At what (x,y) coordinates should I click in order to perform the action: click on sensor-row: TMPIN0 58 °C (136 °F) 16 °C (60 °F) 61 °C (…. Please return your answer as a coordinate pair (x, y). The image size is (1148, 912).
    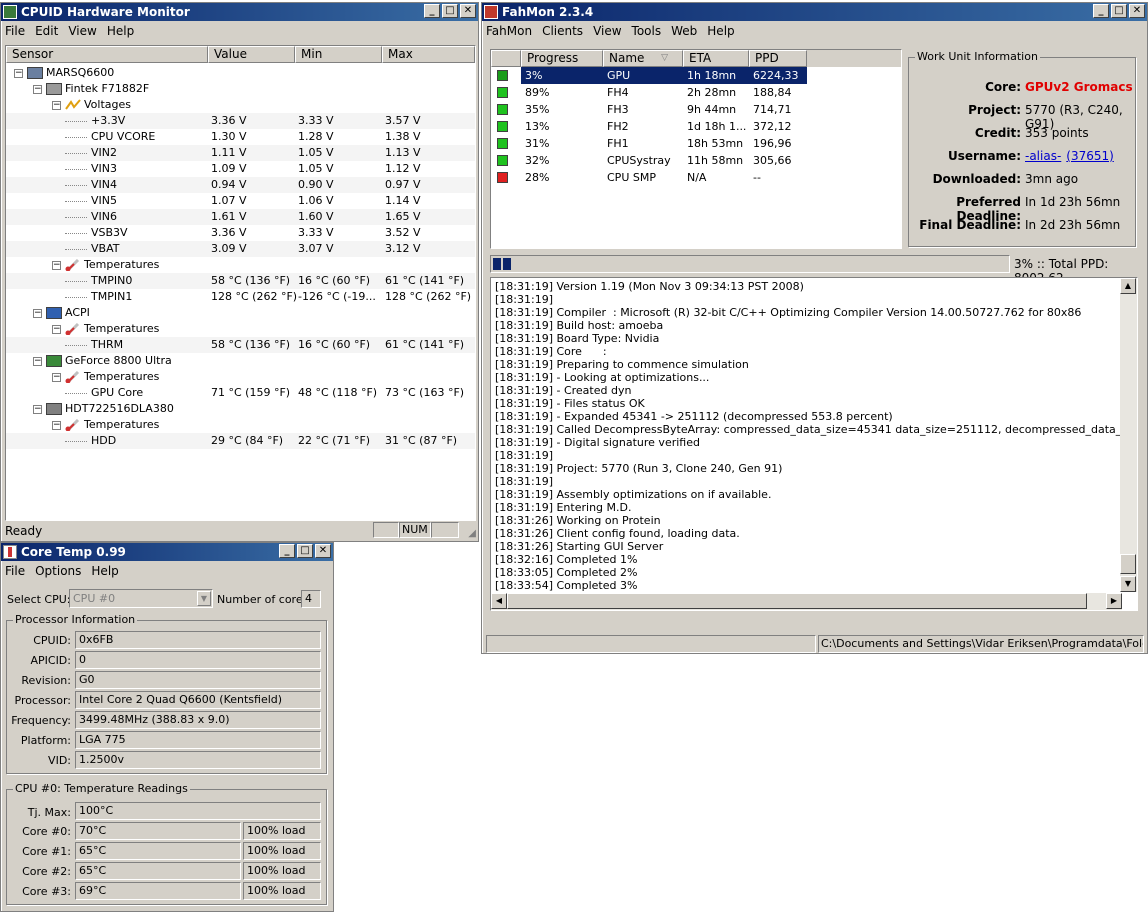
    Looking at the image, I should click on (240, 281).